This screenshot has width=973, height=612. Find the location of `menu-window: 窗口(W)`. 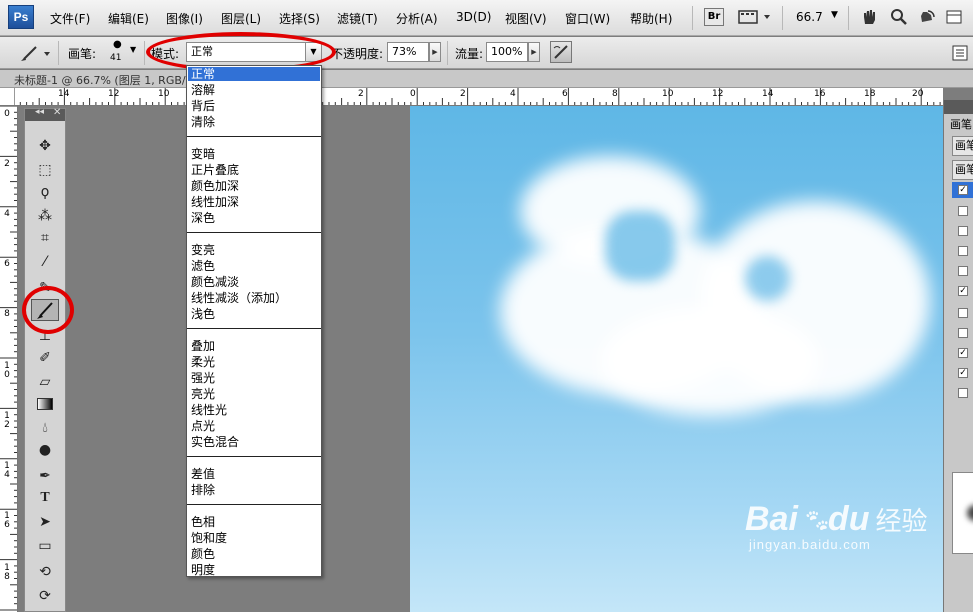

menu-window: 窗口(W) is located at coordinates (587, 18).